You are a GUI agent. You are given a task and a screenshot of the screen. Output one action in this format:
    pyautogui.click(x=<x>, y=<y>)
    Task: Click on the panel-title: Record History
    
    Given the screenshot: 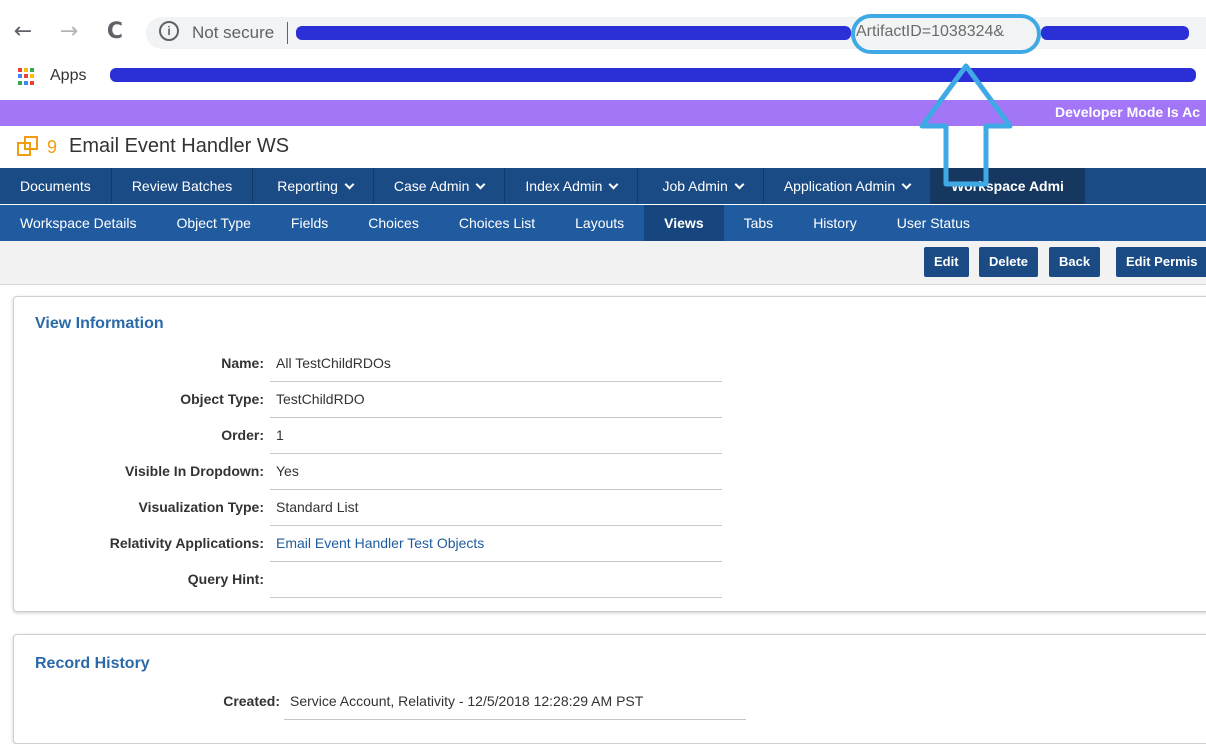 What is the action you would take?
    pyautogui.click(x=92, y=663)
    